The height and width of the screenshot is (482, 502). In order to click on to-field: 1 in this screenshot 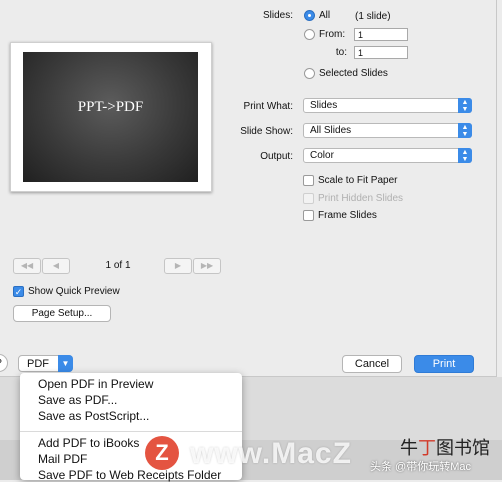, I will do `click(381, 52)`.